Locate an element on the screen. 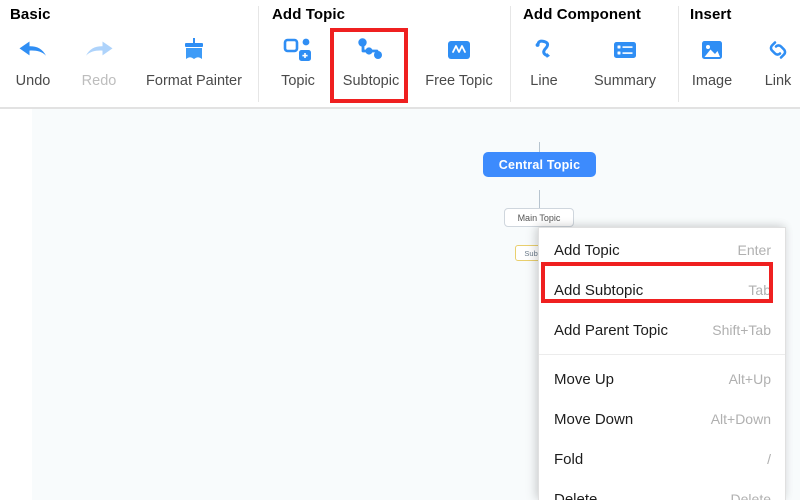 The height and width of the screenshot is (500, 800). link-label: Link is located at coordinates (778, 81).